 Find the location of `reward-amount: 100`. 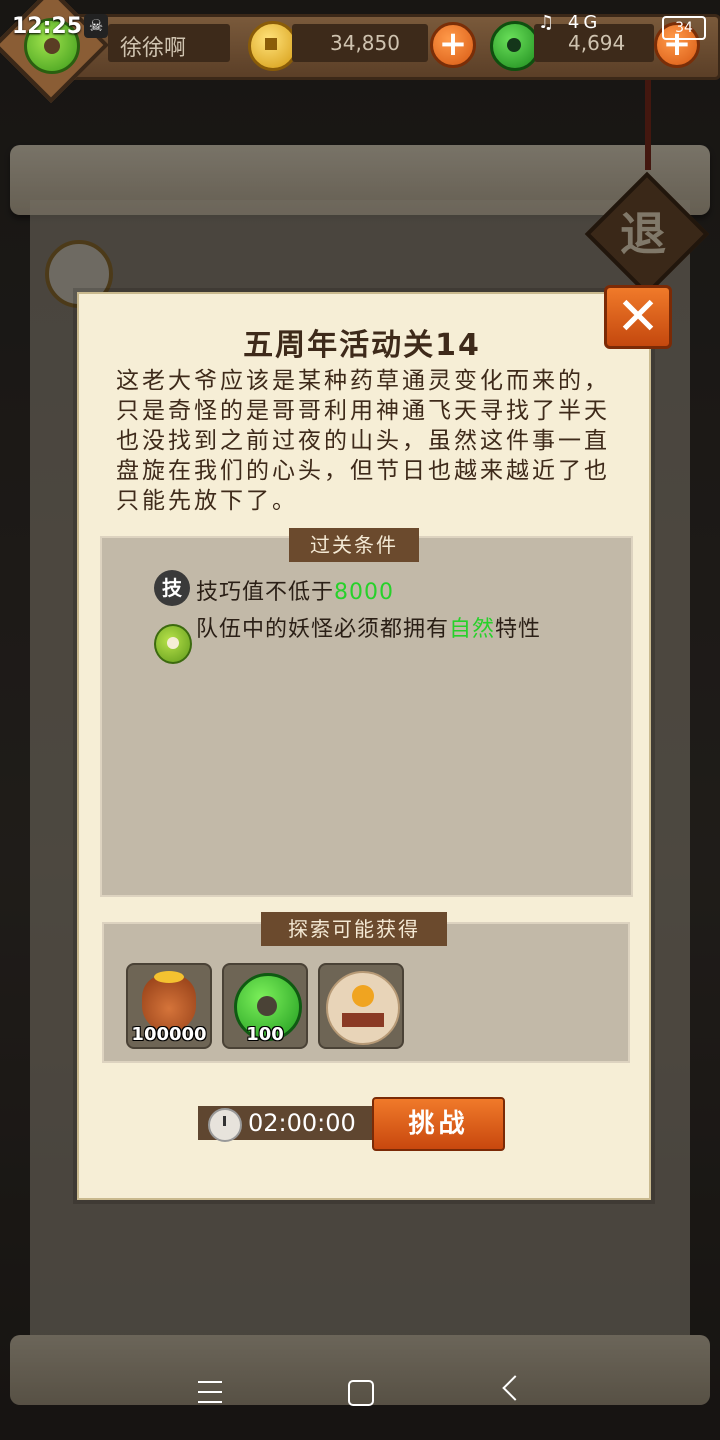

reward-amount: 100 is located at coordinates (265, 1034).